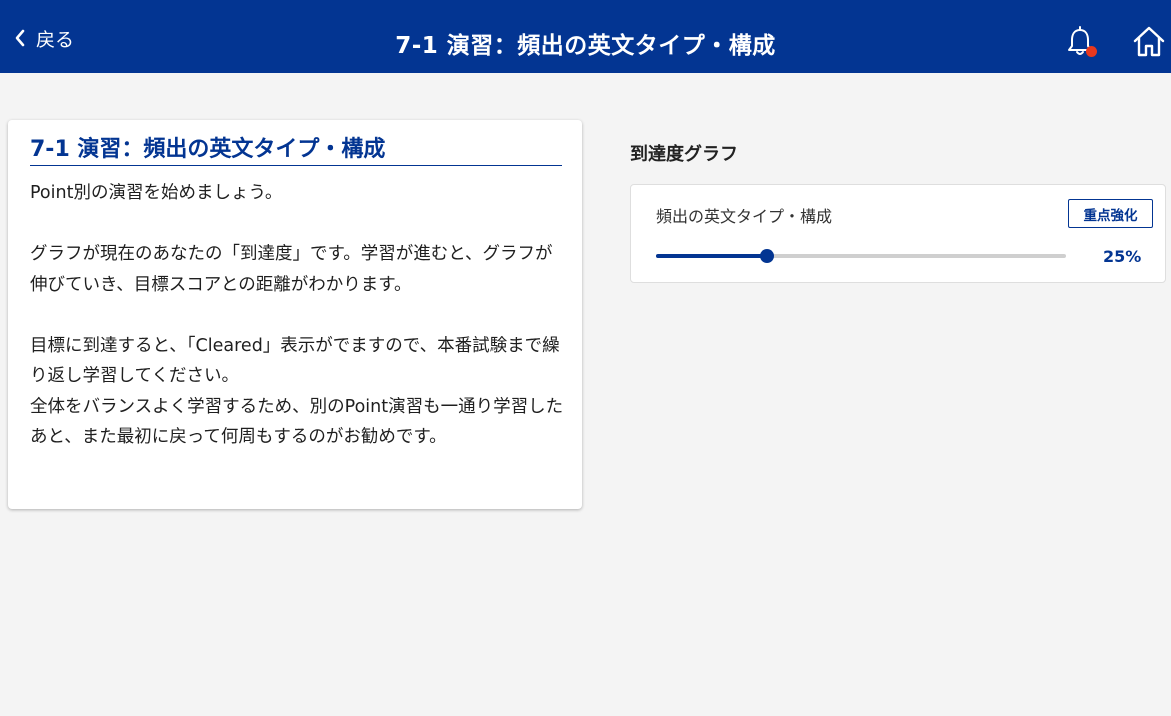 This screenshot has height=716, width=1171. Describe the element at coordinates (156, 193) in the screenshot. I see `lesson-paragraph: Point別の演習を始めましょう。` at that location.